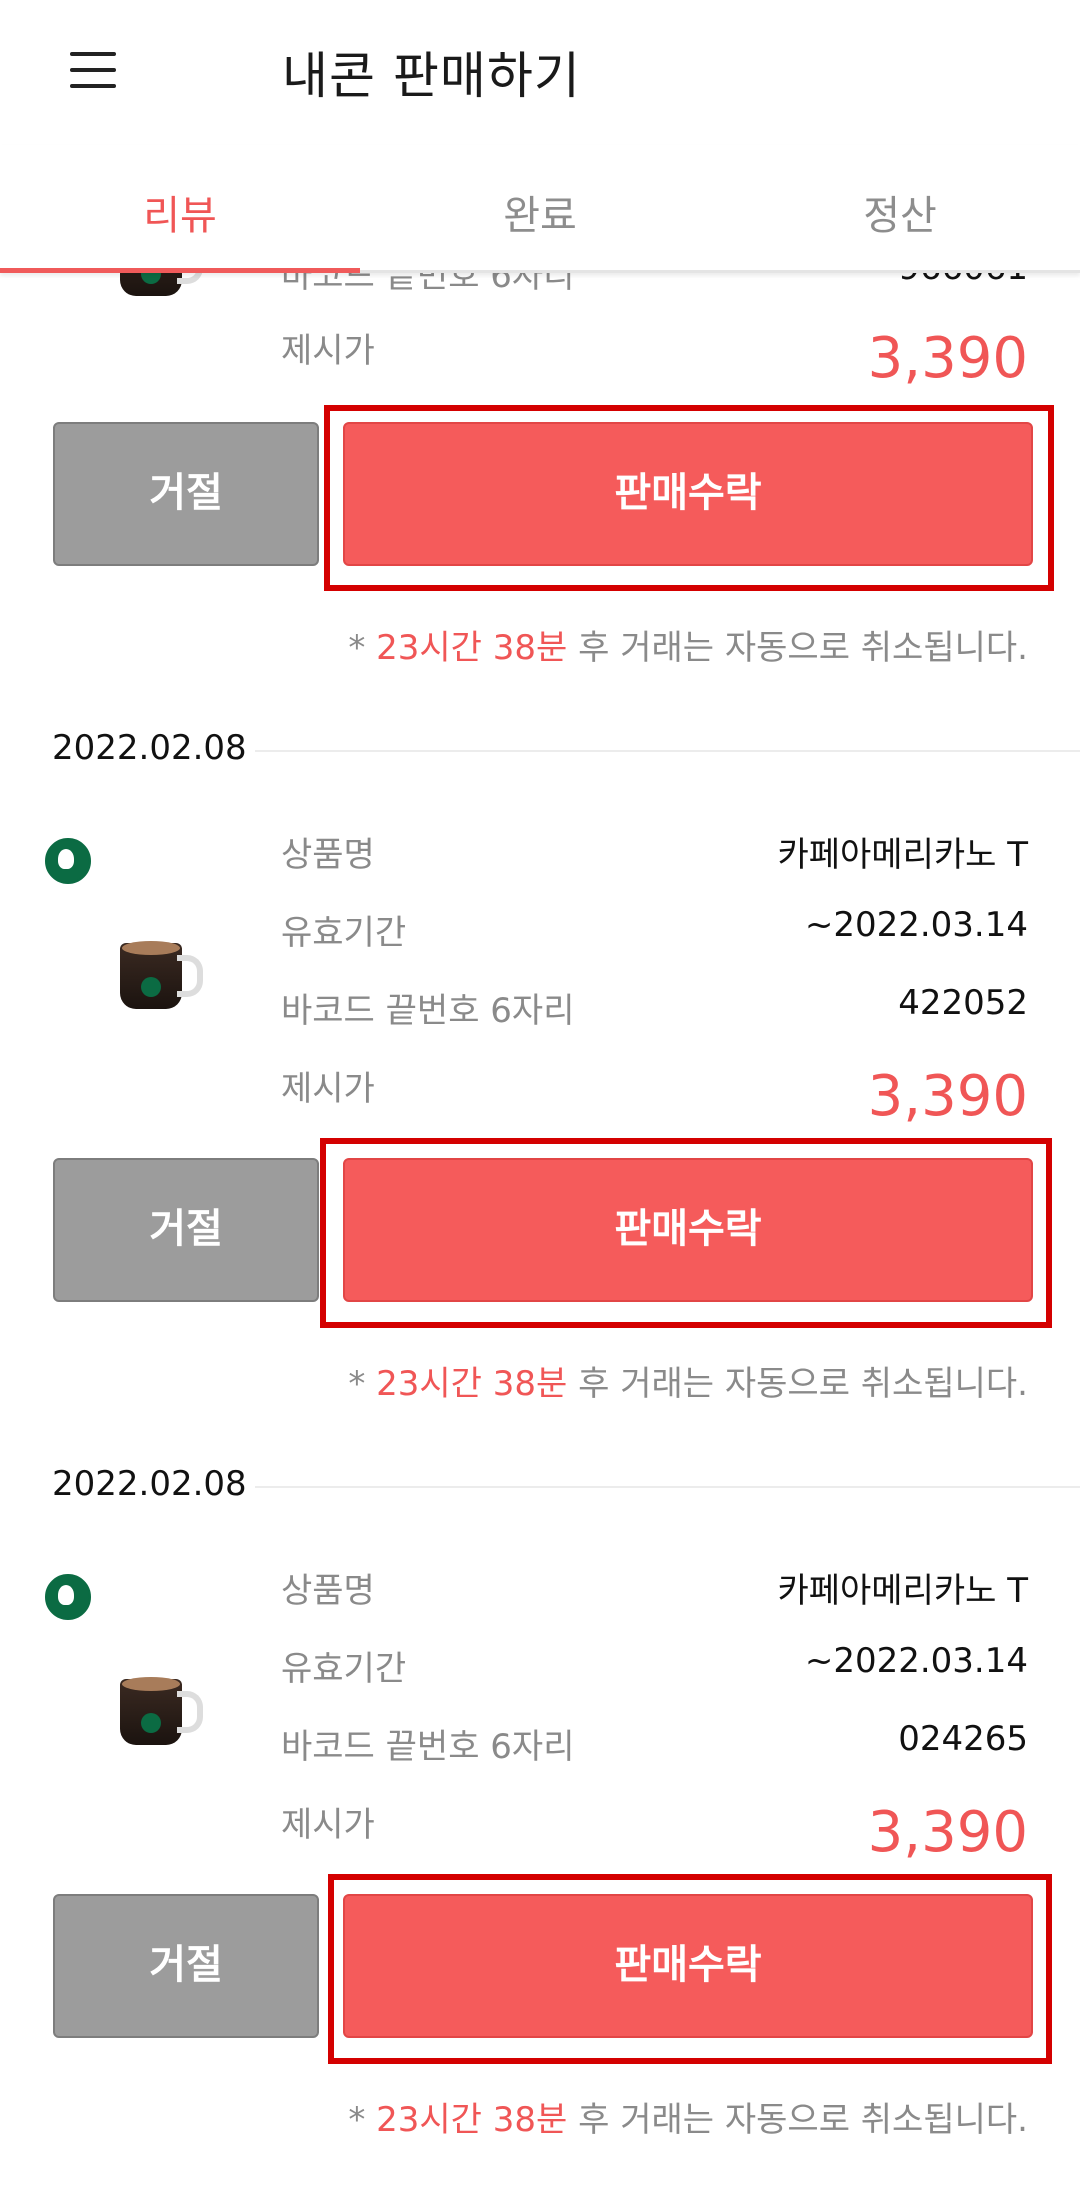 This screenshot has width=1080, height=2188. Describe the element at coordinates (540, 212) in the screenshot. I see `tab-complete: 완료` at that location.